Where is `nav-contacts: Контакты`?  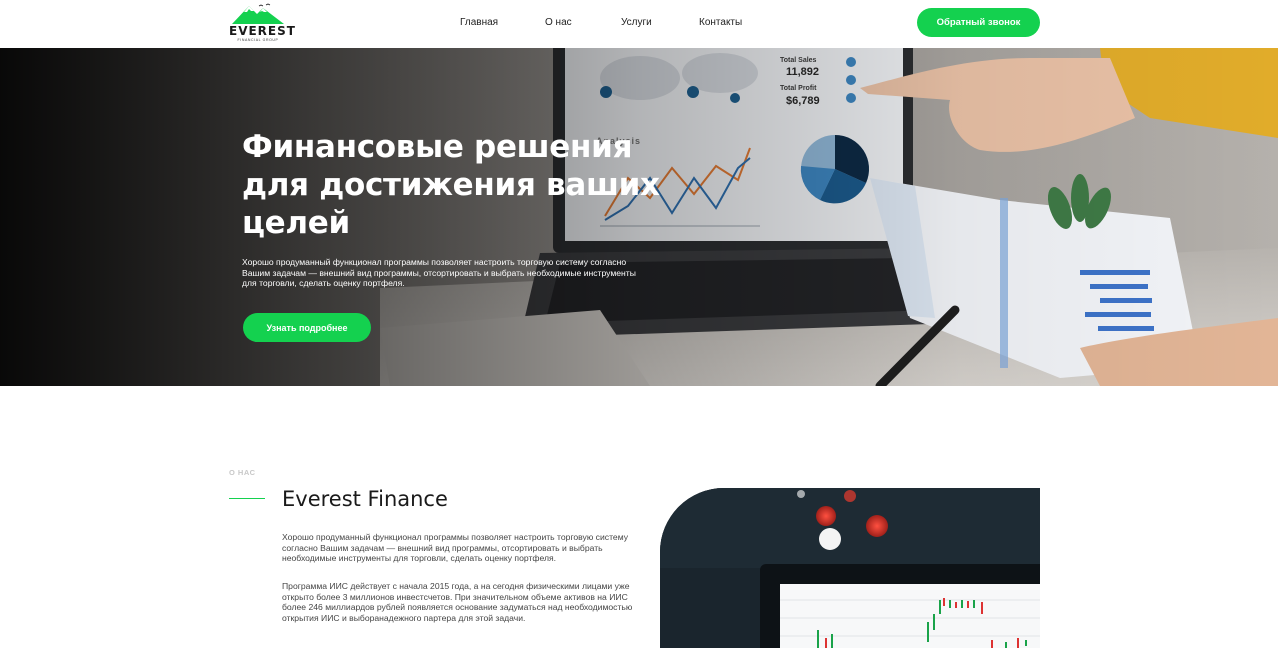
nav-contacts: Контакты is located at coordinates (720, 22).